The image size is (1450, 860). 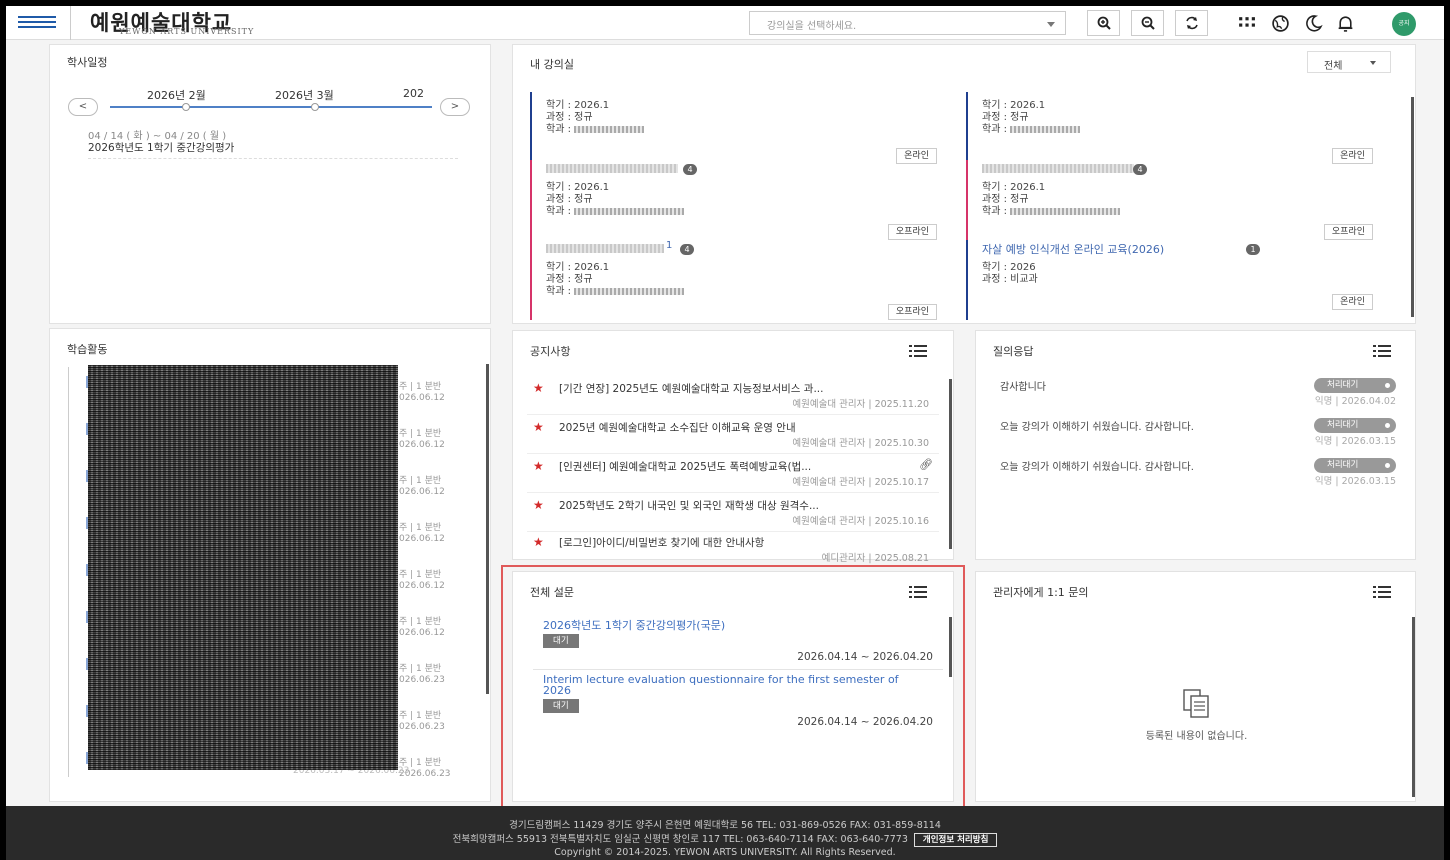 What do you see at coordinates (1073, 249) in the screenshot?
I see `course-title: 자살 예방 인식개선 온라인 교육(2026)` at bounding box center [1073, 249].